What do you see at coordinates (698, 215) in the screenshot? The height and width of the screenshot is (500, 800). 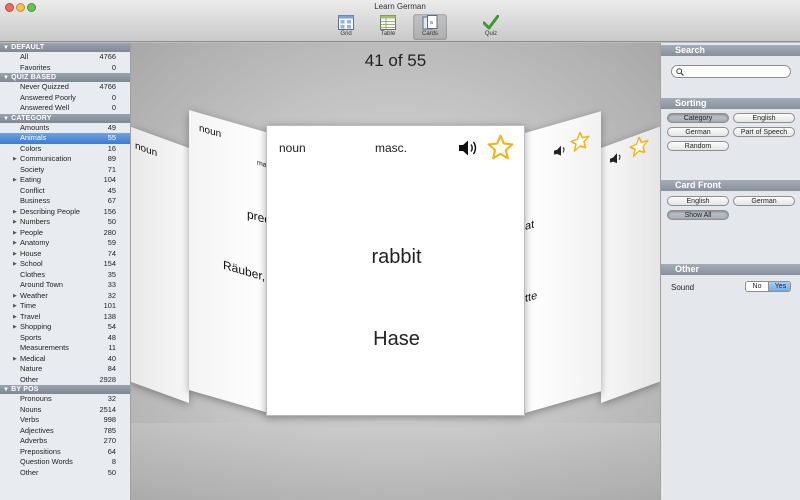 I see `card-front-show-all-button: Show All` at bounding box center [698, 215].